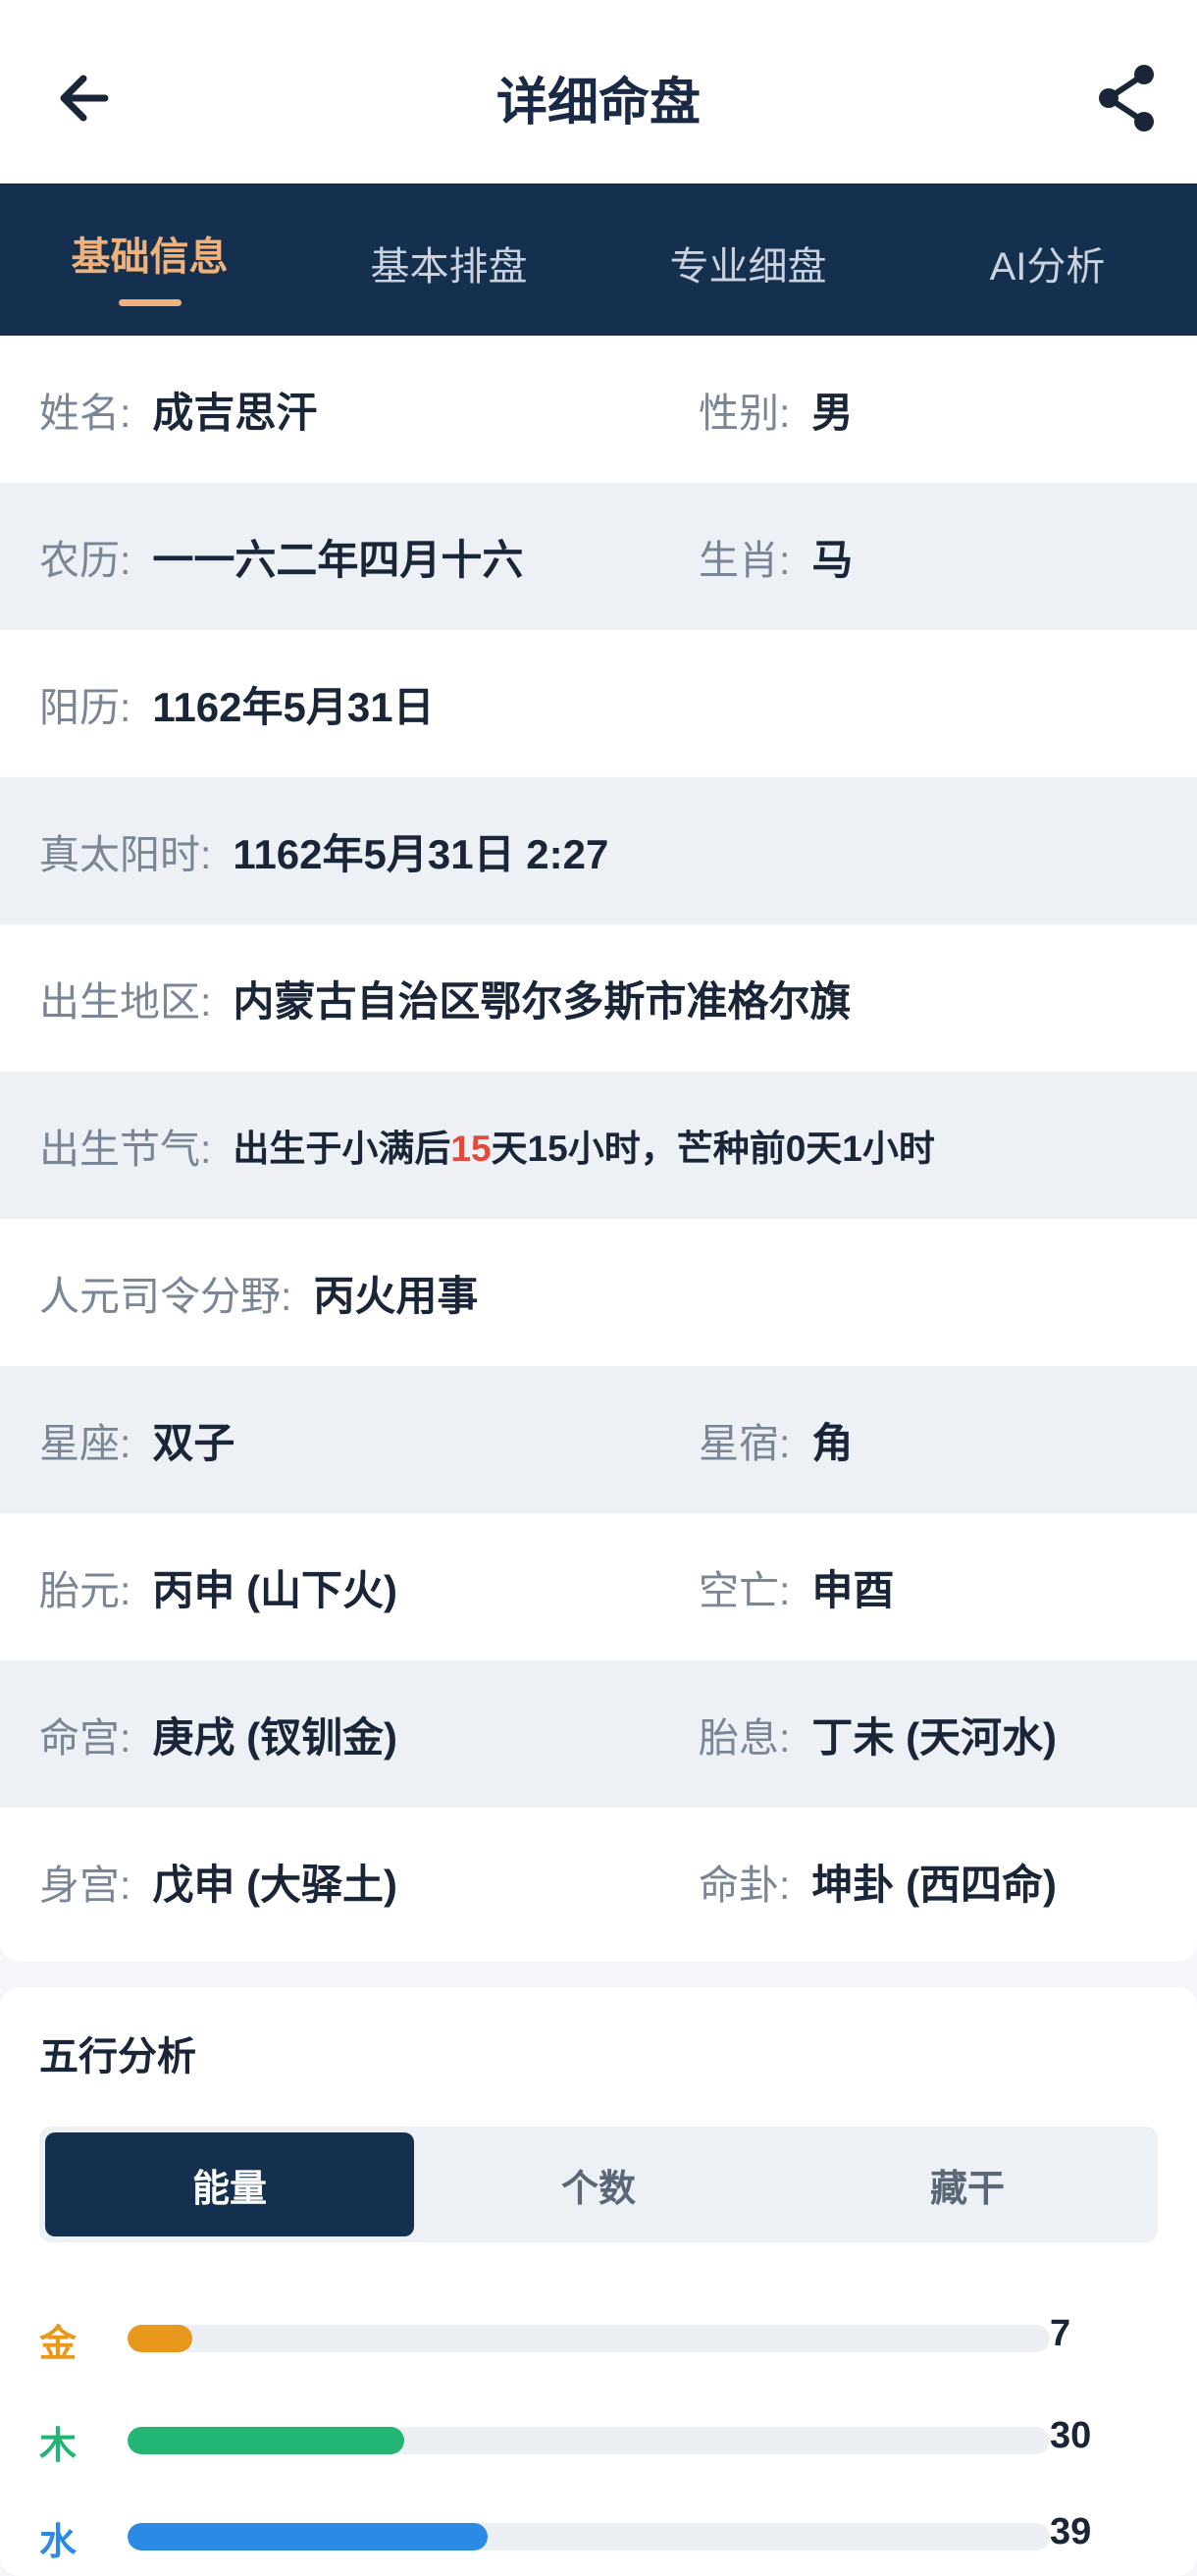 This screenshot has width=1197, height=2576. I want to click on kongwang-label: 空亡:, so click(745, 1590).